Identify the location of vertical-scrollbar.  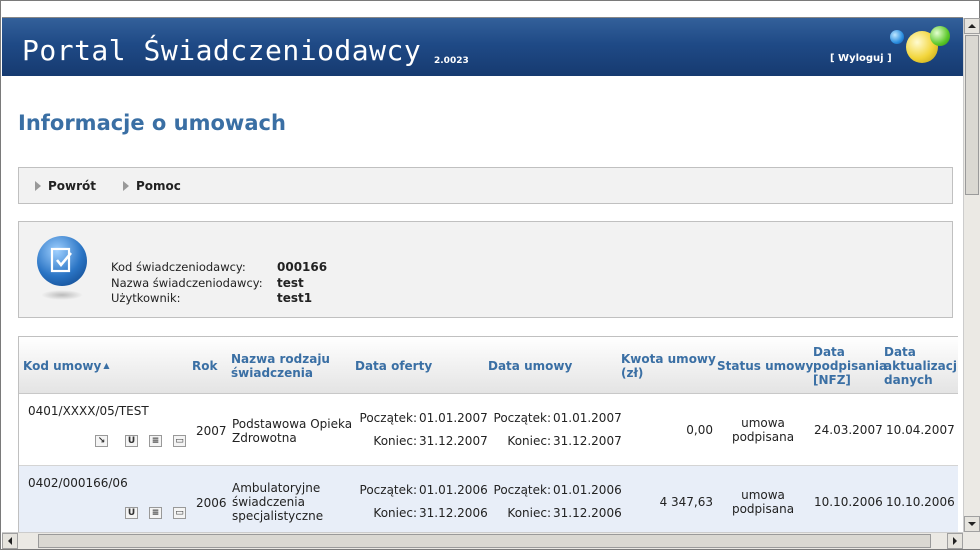
(971, 275).